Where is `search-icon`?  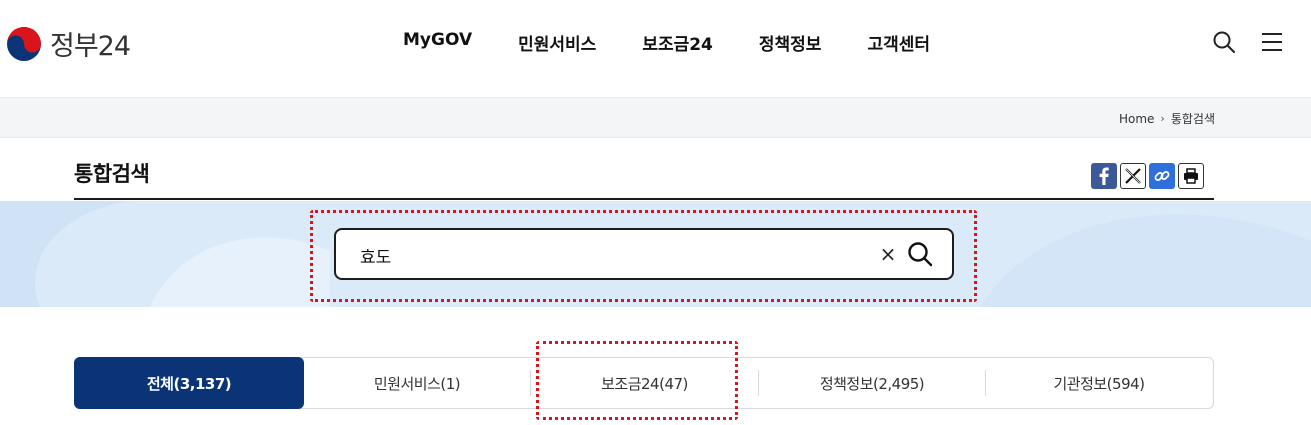 search-icon is located at coordinates (1224, 42).